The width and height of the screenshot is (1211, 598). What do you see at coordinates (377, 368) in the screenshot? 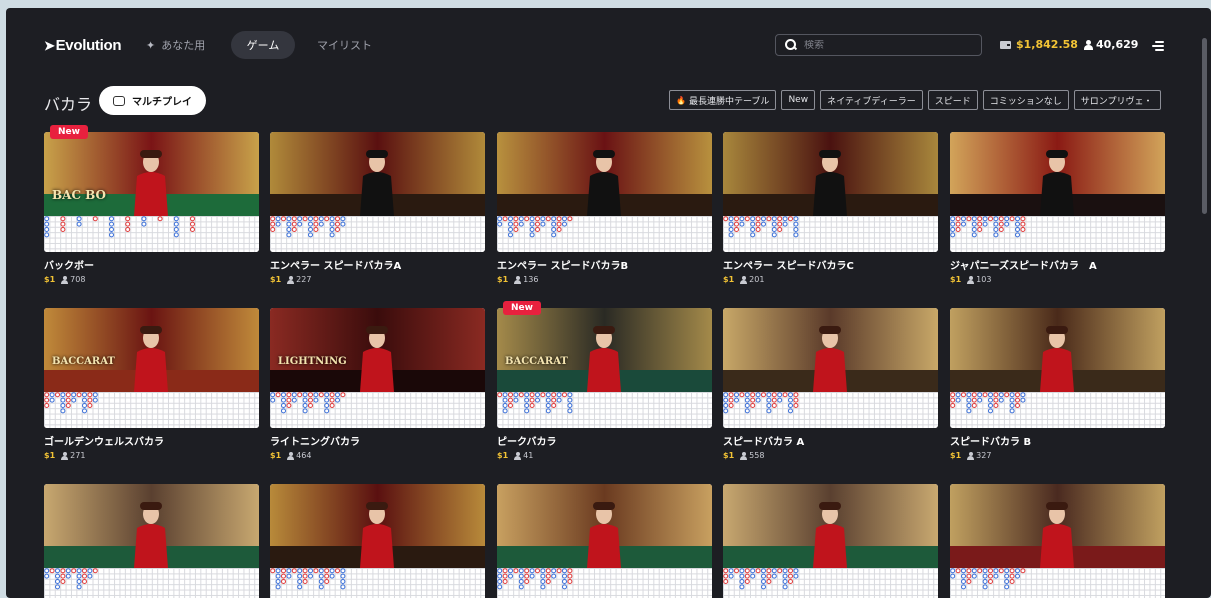
I see `game-thumbnail: LIGHTNING` at bounding box center [377, 368].